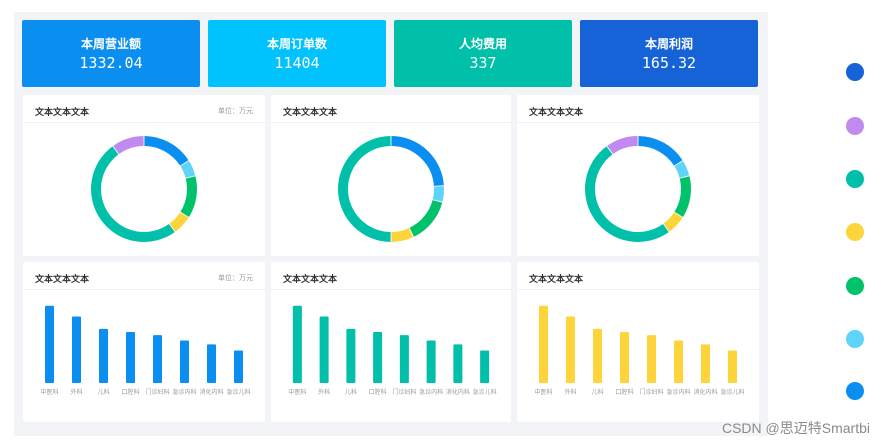  I want to click on kpi-card-avg-cost: 人均费用 337, so click(483, 53).